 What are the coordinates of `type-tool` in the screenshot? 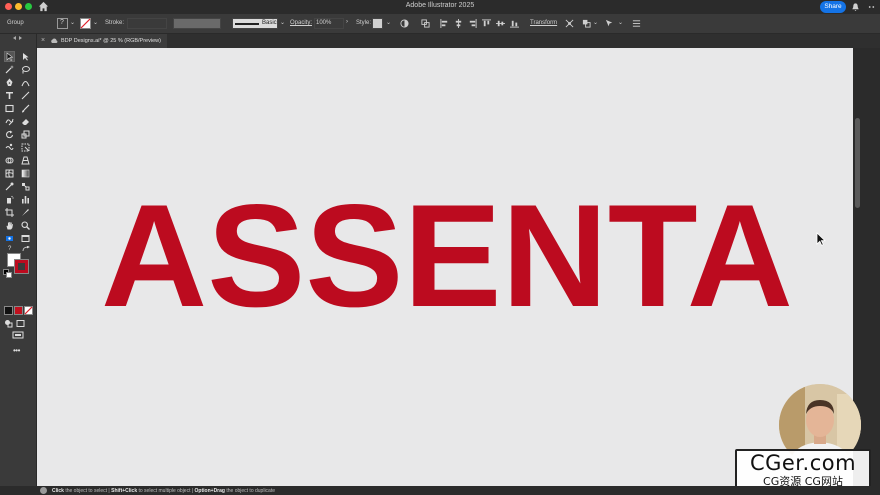 It's located at (9, 95).